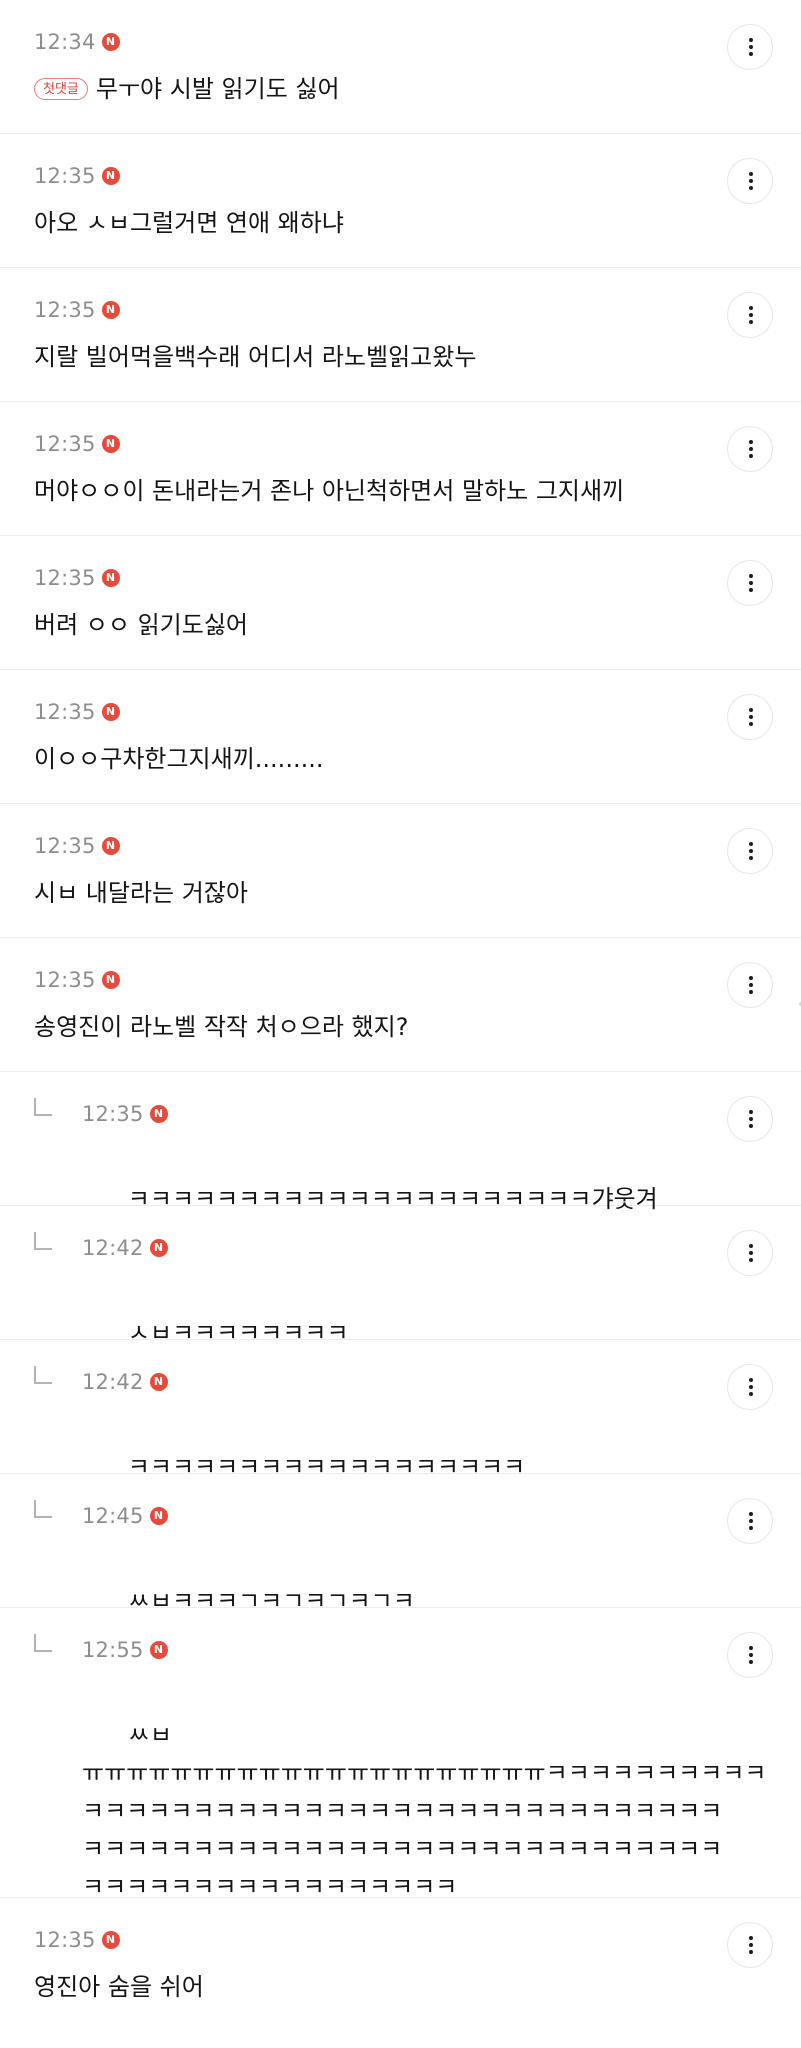  What do you see at coordinates (400, 871) in the screenshot?
I see `comment-item: 12:35 N 시ㅂ 내달라는 거잖아` at bounding box center [400, 871].